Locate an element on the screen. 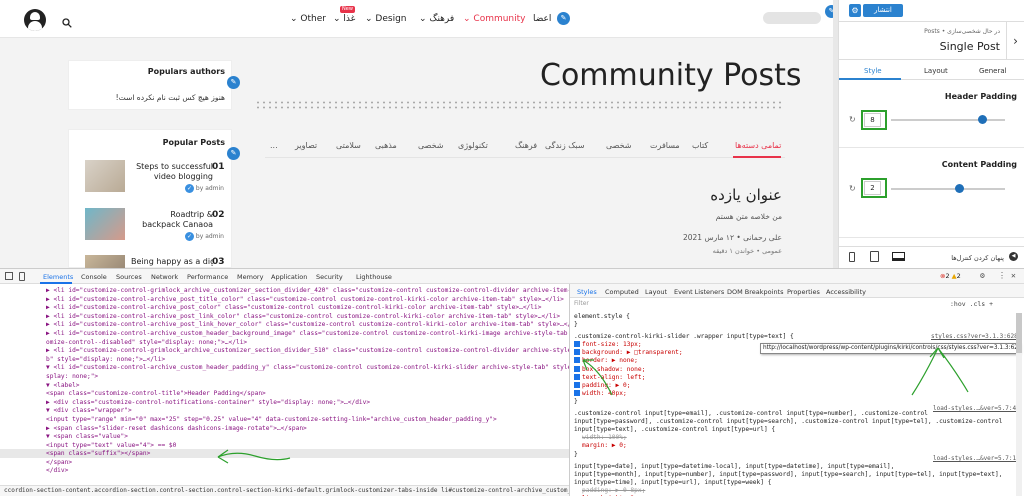 This screenshot has width=1024, height=496. dom-node-line: ▼ <label> is located at coordinates (307, 386).